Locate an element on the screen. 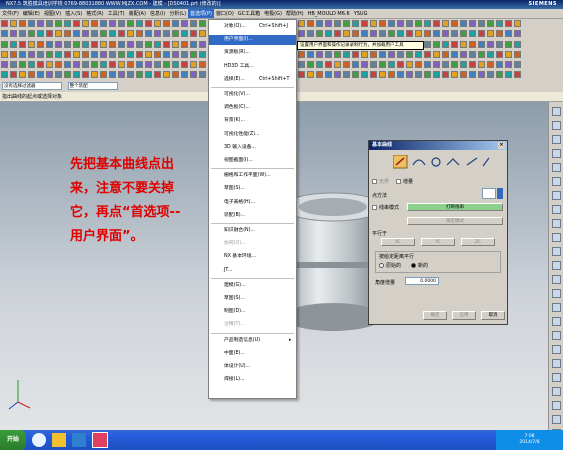  menubar-item: 格式(R) is located at coordinates (94, 13).